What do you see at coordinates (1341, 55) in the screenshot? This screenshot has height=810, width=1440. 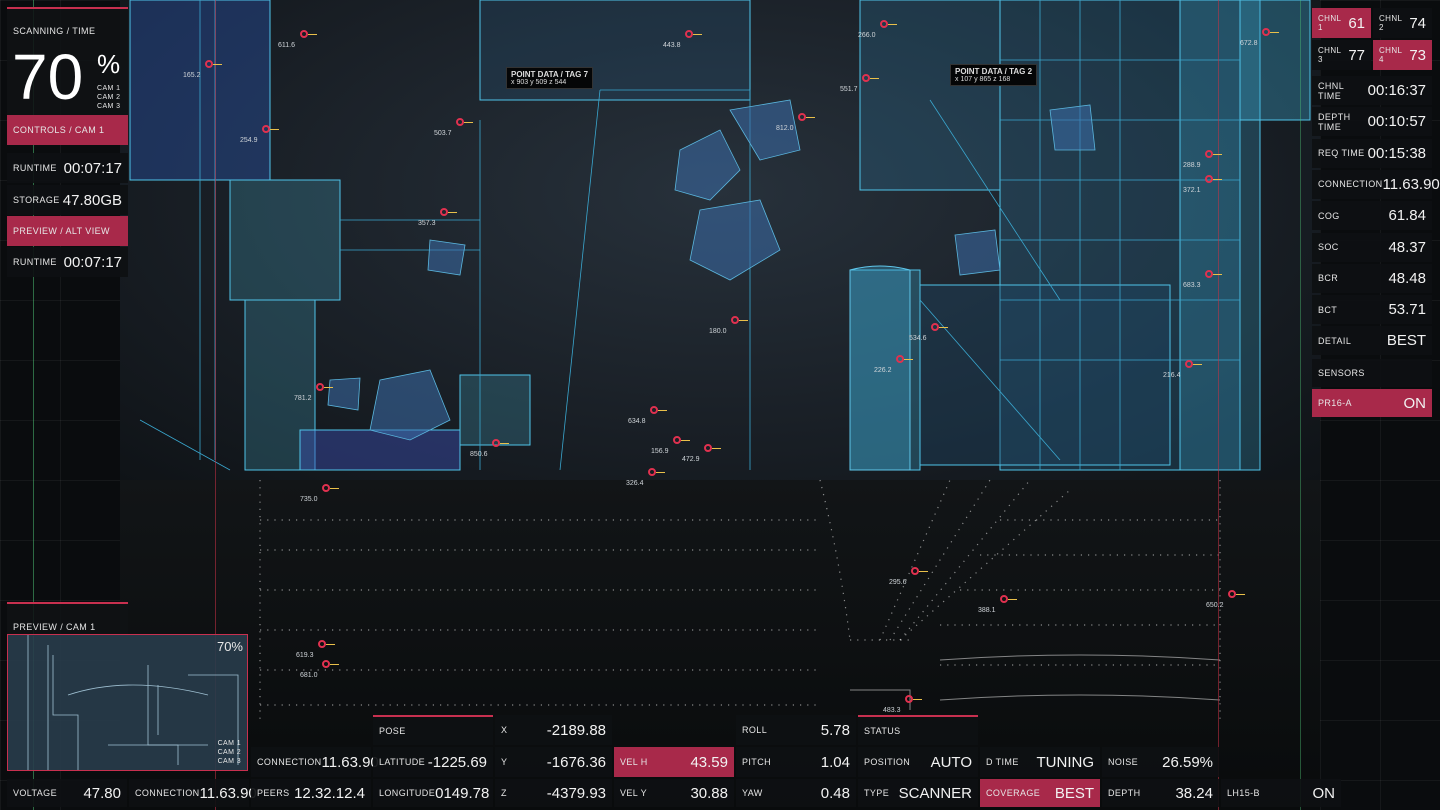 I see `channel-3-button: CHNL 3 77` at bounding box center [1341, 55].